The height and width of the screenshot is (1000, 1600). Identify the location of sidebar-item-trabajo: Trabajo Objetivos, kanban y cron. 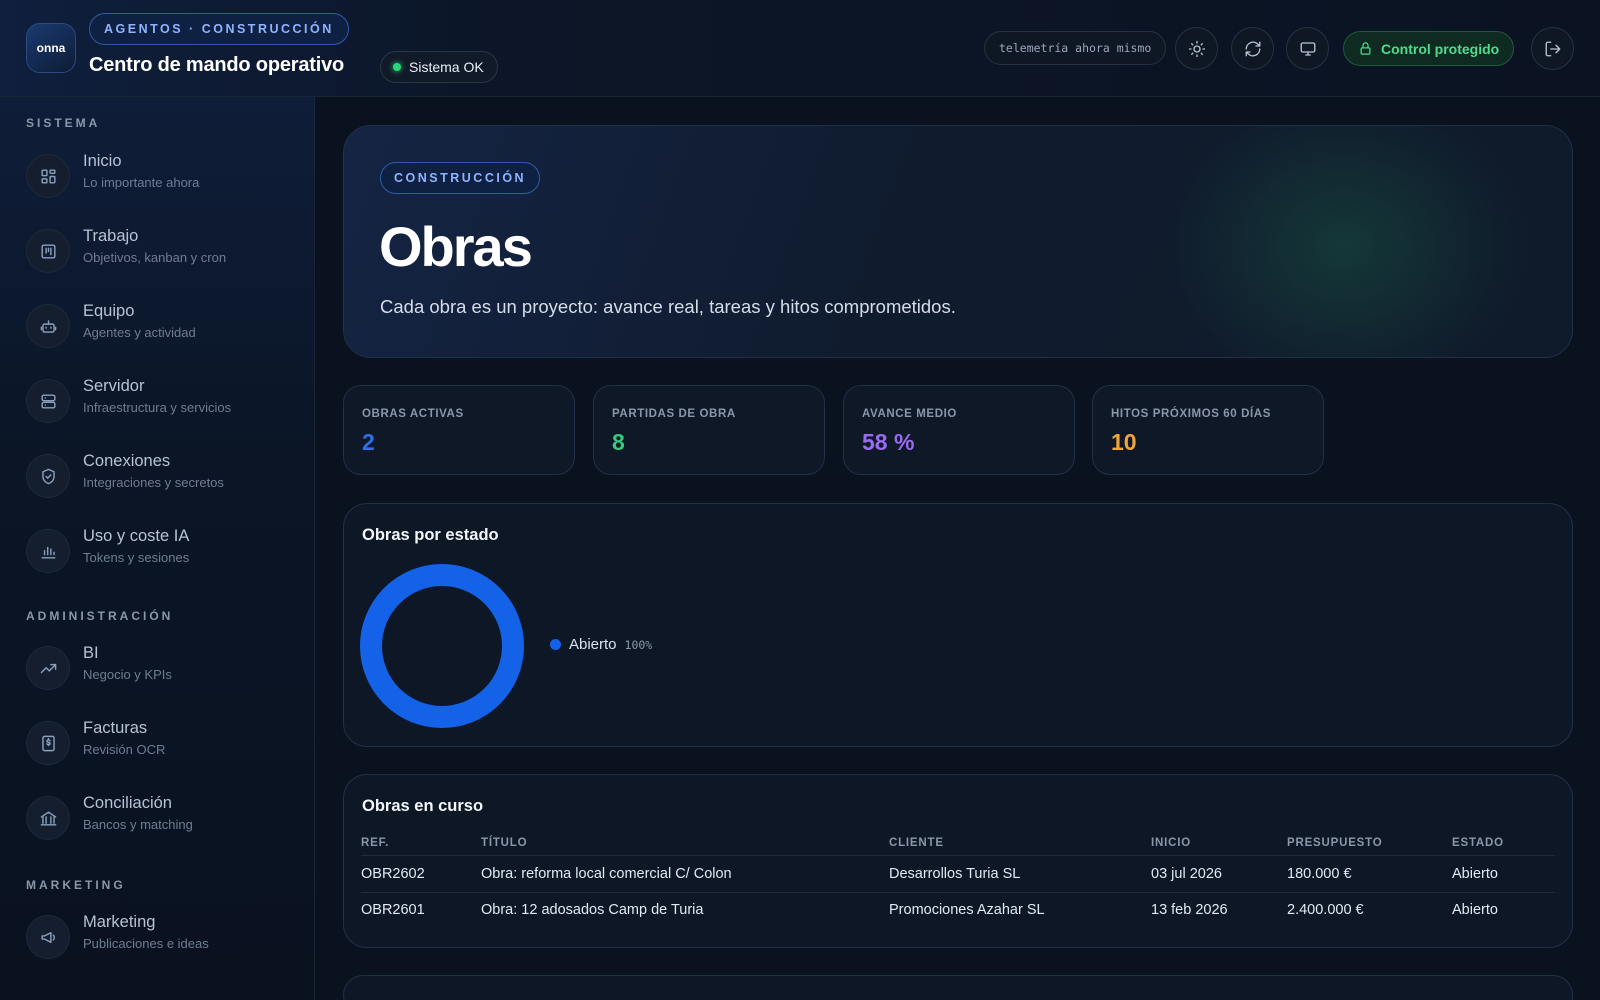
(161, 251).